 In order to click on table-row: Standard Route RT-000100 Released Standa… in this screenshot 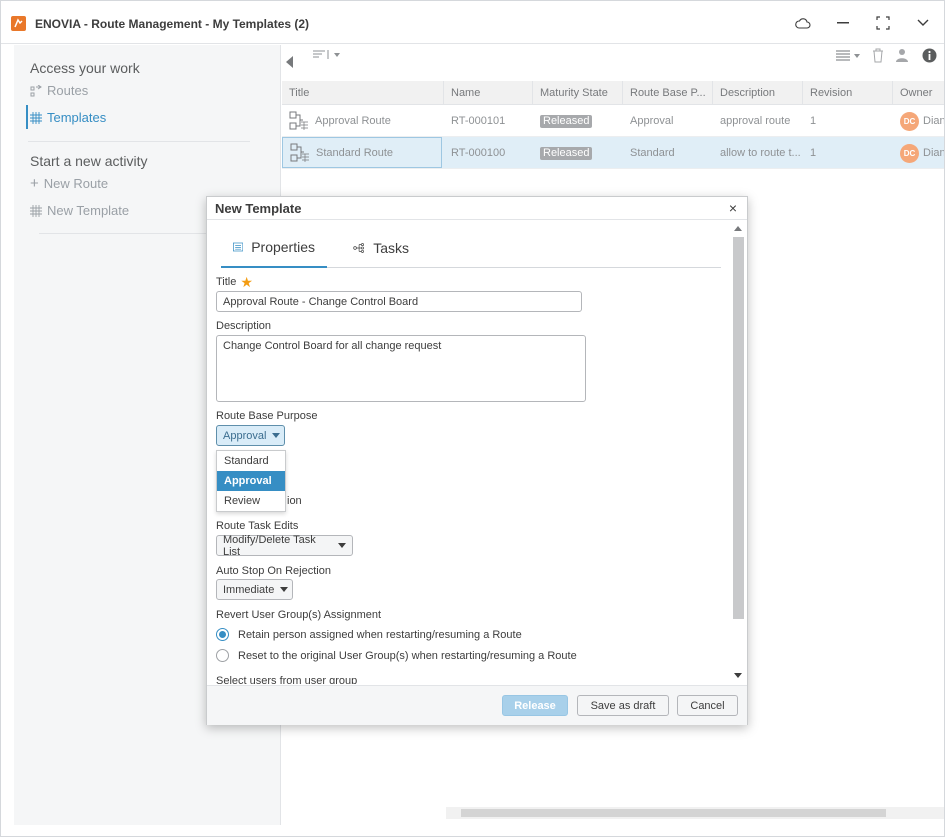, I will do `click(613, 153)`.